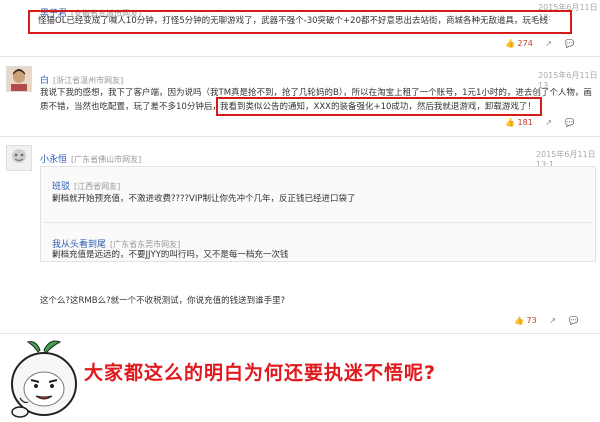  I want to click on meme-face-icon, so click(44, 379).